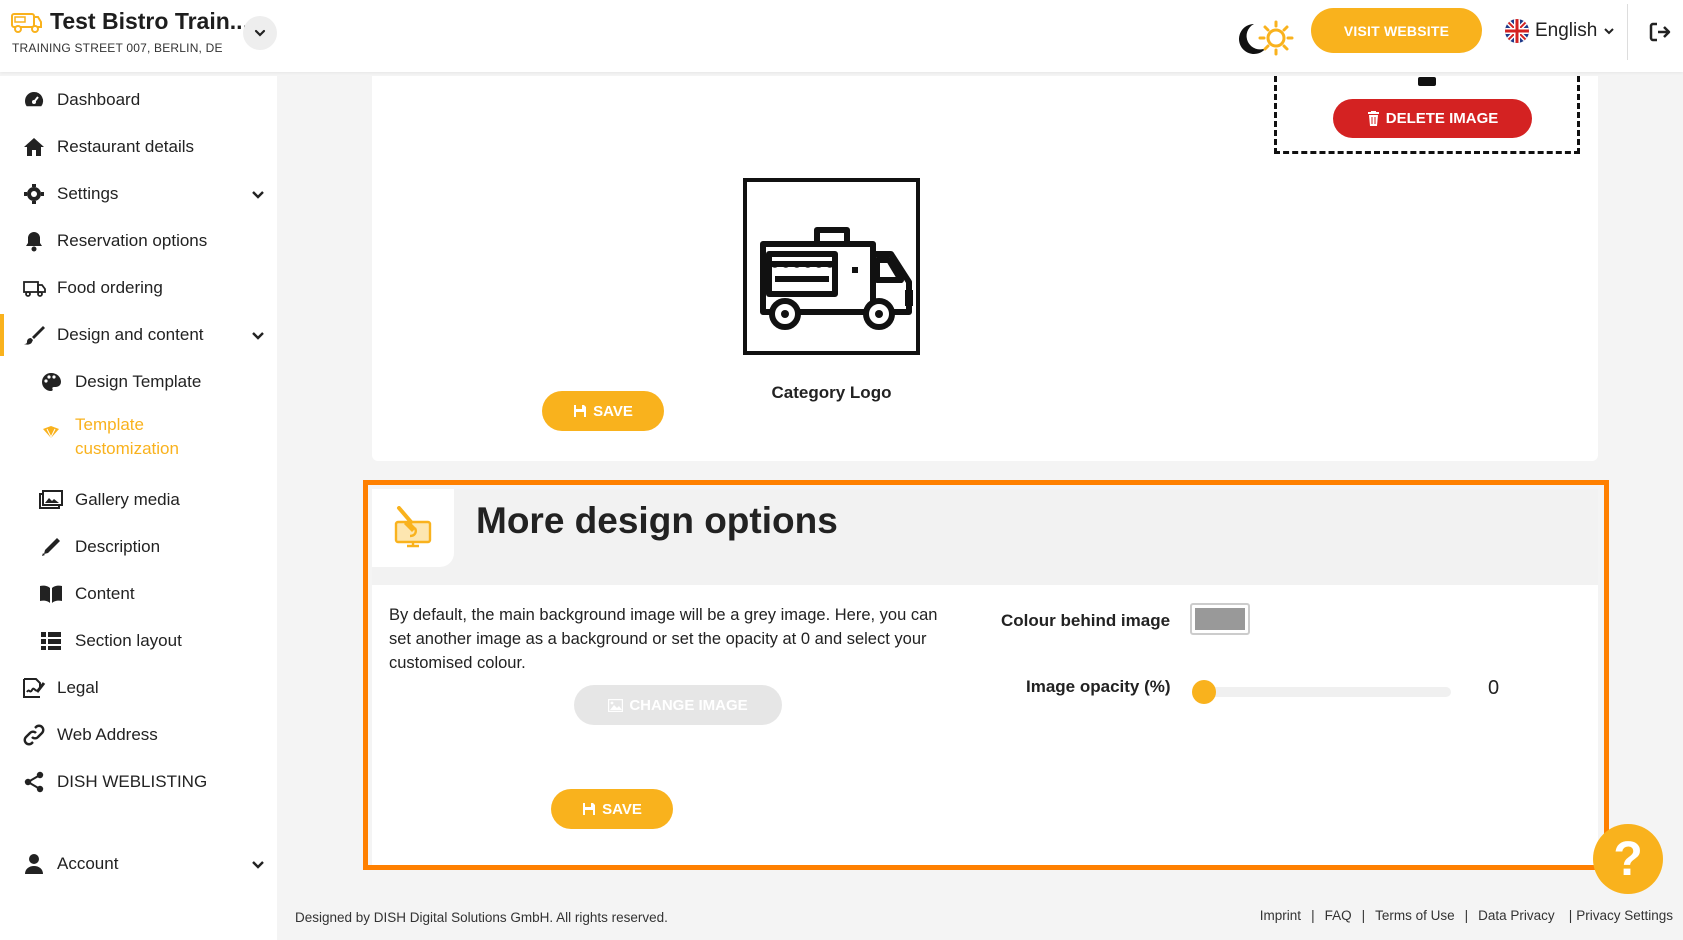 The width and height of the screenshot is (1683, 940). What do you see at coordinates (107, 734) in the screenshot?
I see `sidebar-item-label: Web Address` at bounding box center [107, 734].